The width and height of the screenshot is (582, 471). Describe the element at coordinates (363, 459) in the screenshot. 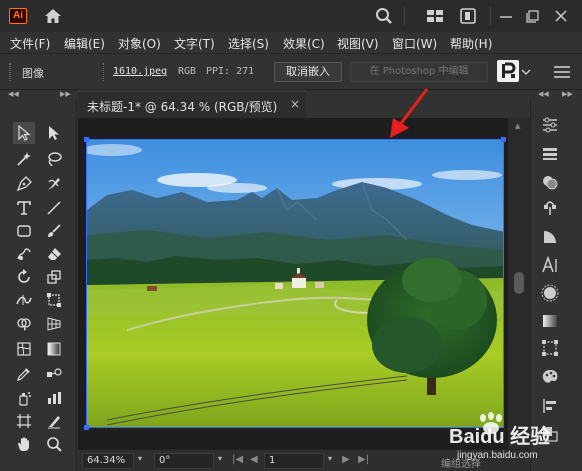

I see `last-artboard-icon: ▶|` at that location.